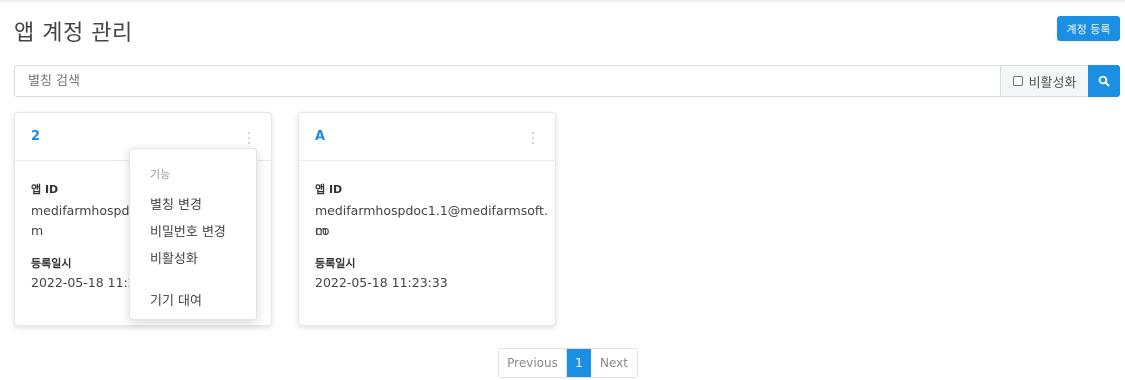 This screenshot has height=380, width=1125. What do you see at coordinates (176, 299) in the screenshot?
I see `menu-item-rent-device: 기기 대여` at bounding box center [176, 299].